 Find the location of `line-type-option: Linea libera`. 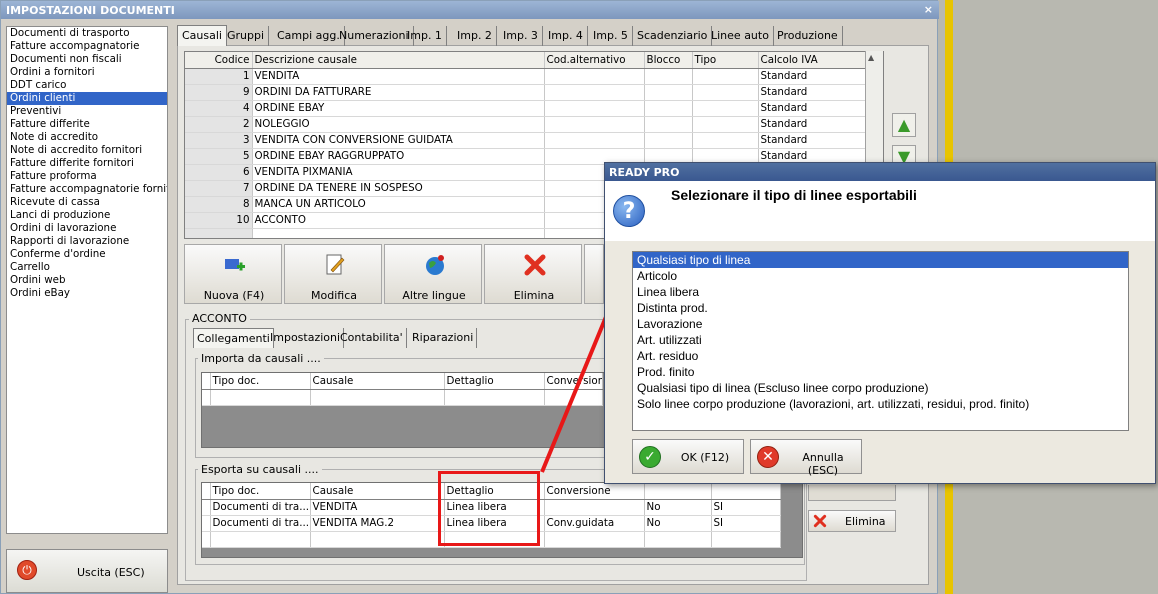

line-type-option: Linea libera is located at coordinates (880, 292).